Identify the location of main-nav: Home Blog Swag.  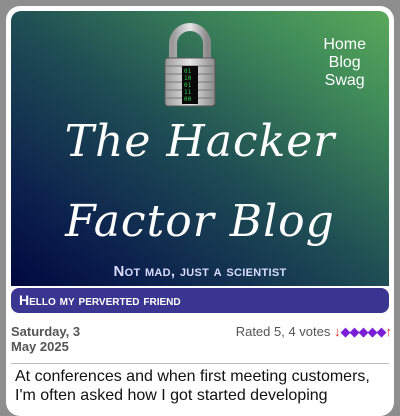
(344, 63).